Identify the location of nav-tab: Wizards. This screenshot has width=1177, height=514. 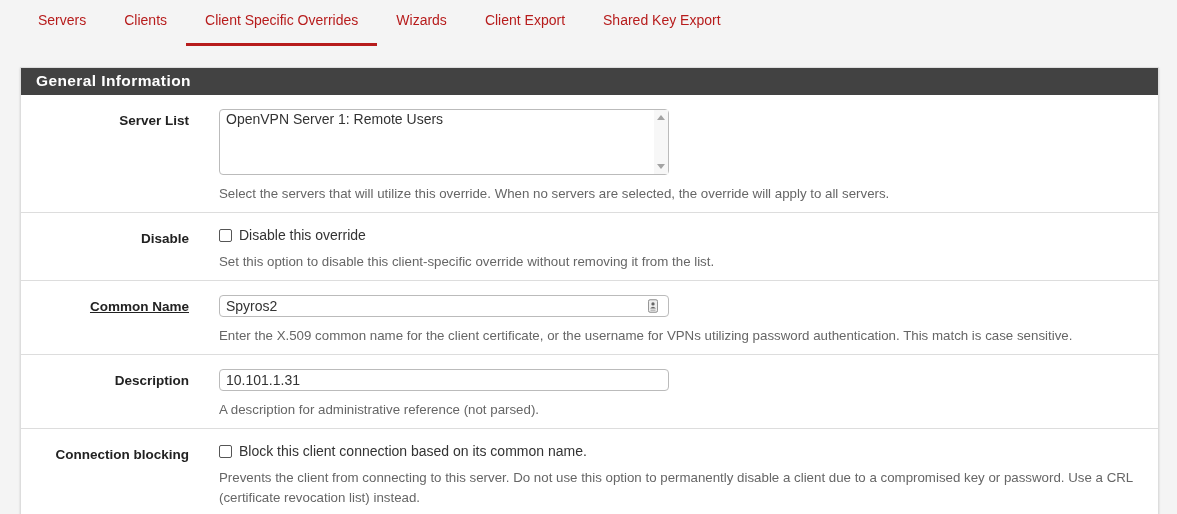
(421, 23).